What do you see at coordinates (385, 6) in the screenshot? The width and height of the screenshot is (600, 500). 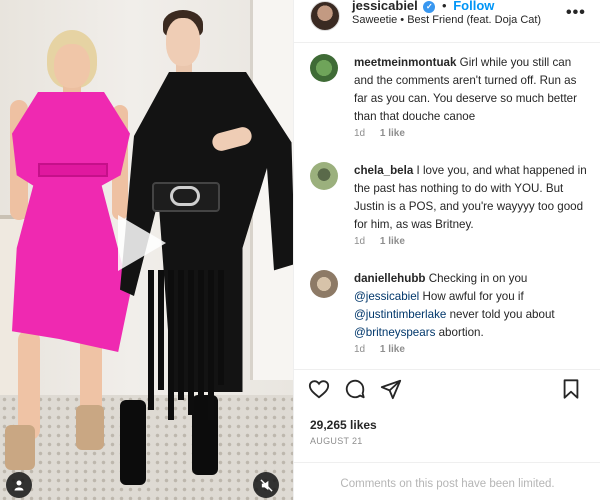 I see `author-username: jessicabiel` at bounding box center [385, 6].